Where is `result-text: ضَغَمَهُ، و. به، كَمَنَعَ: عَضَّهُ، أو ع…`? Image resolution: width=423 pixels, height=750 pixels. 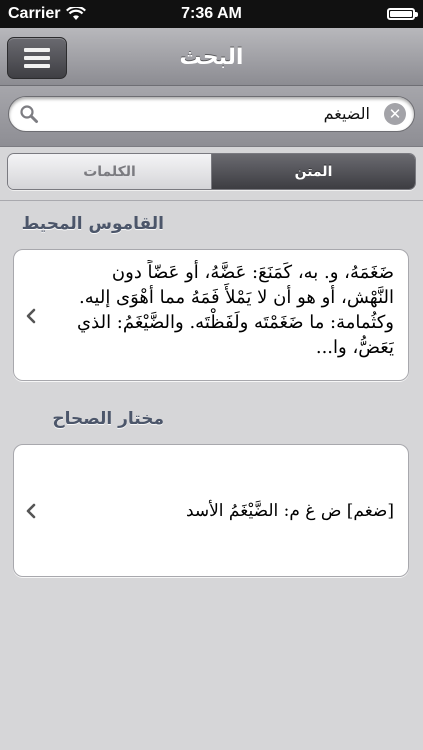 result-text: ضَغَمَهُ، و. به، كَمَنَعَ: عَضَّهُ، أو ع… is located at coordinates (235, 310).